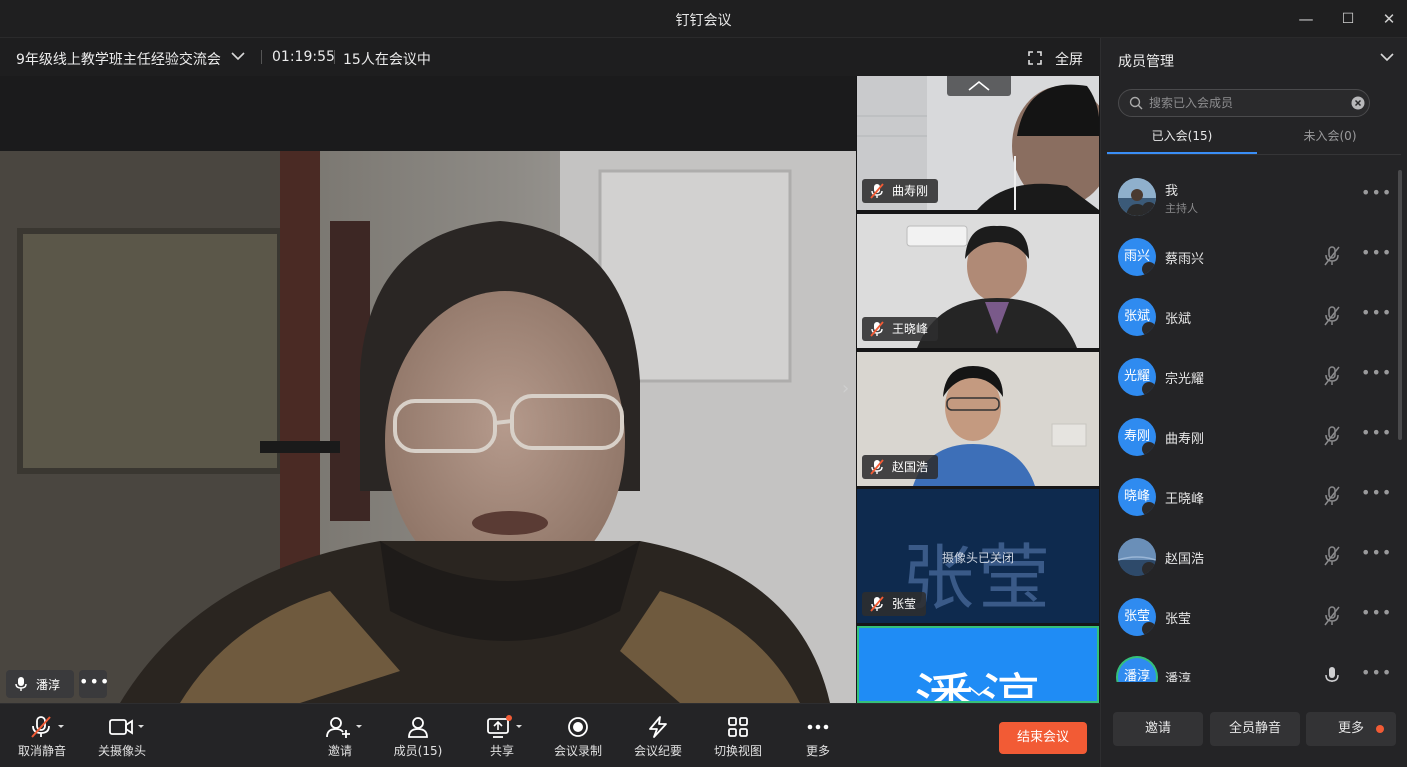 Image resolution: width=1407 pixels, height=767 pixels. I want to click on panel-invite-button: 邀请, so click(1158, 729).